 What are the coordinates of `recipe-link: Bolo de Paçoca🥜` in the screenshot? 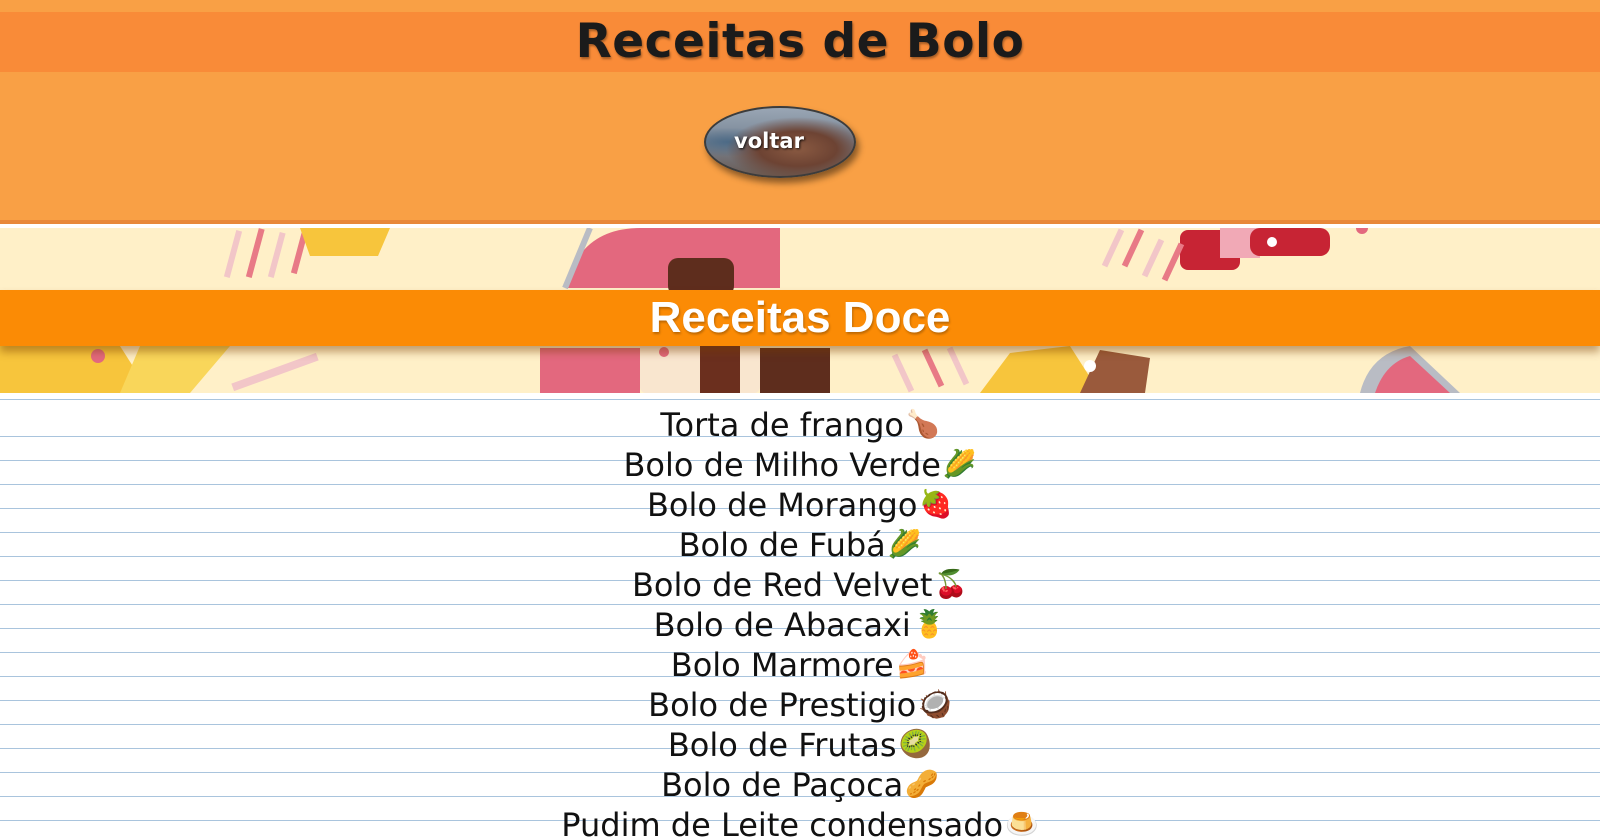 It's located at (800, 783).